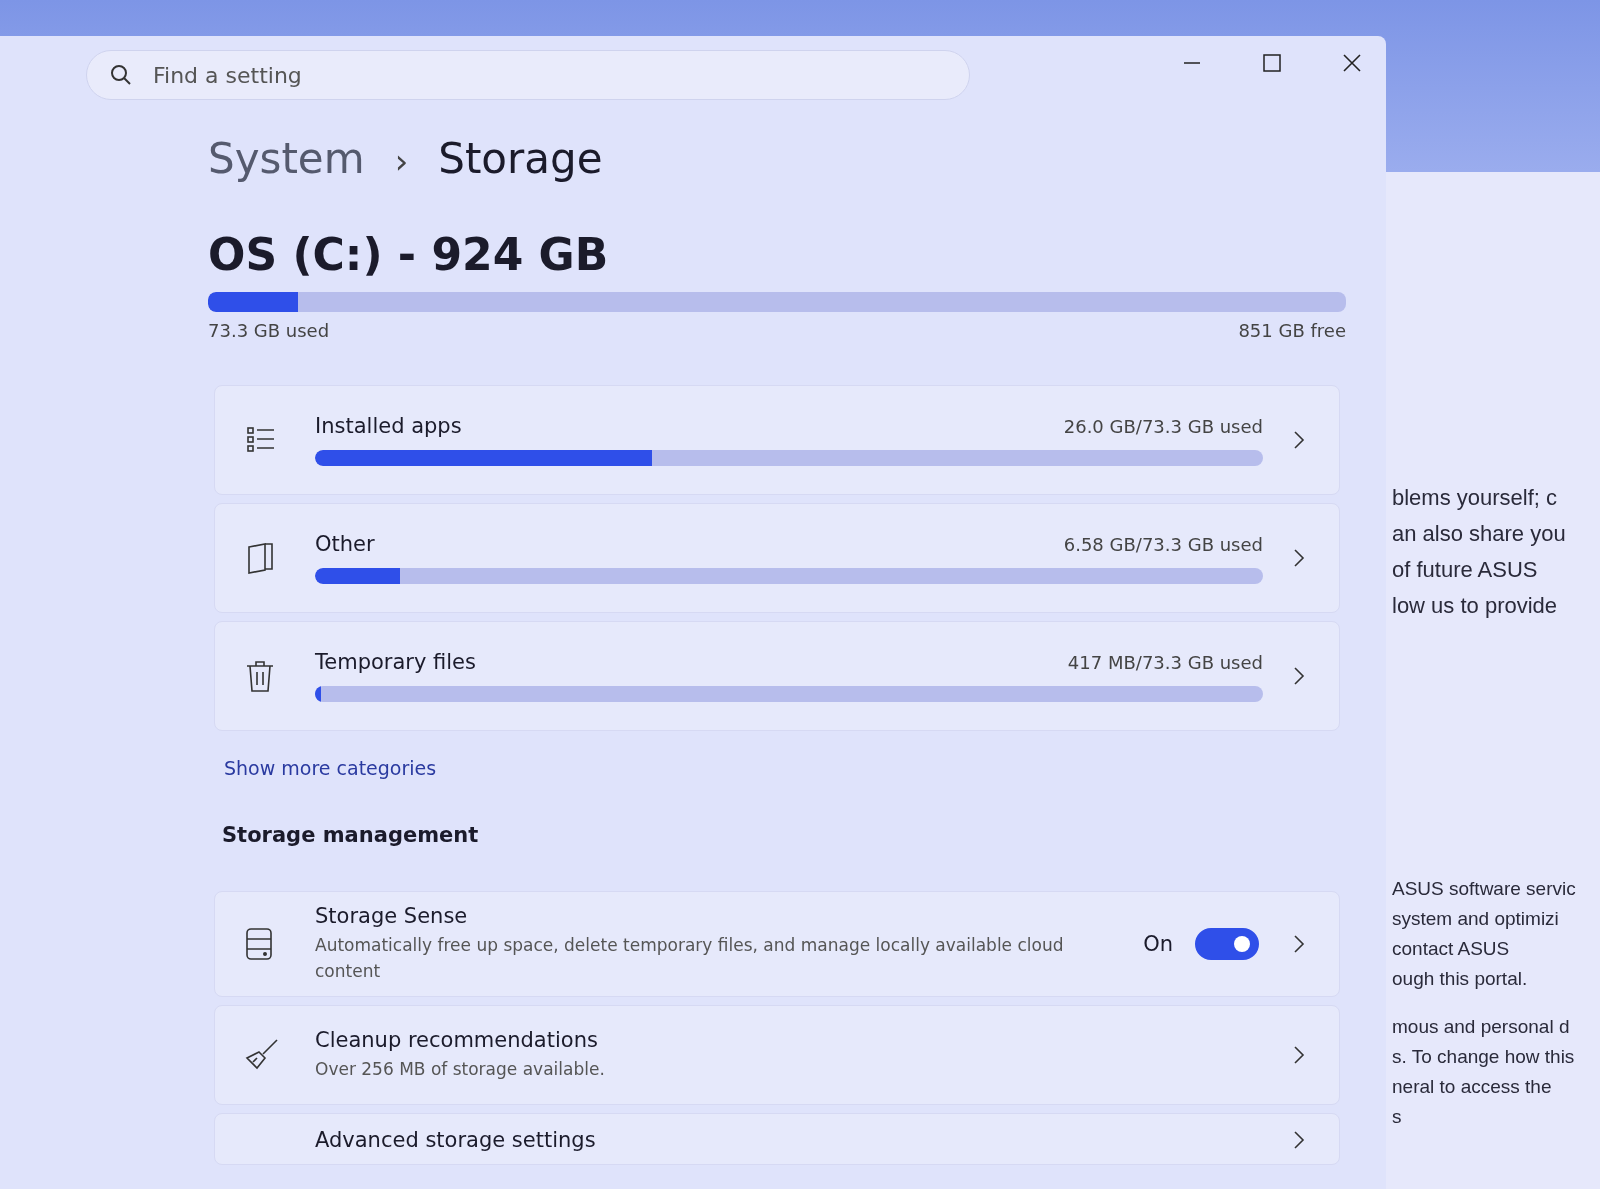  I want to click on search-icon, so click(121, 75).